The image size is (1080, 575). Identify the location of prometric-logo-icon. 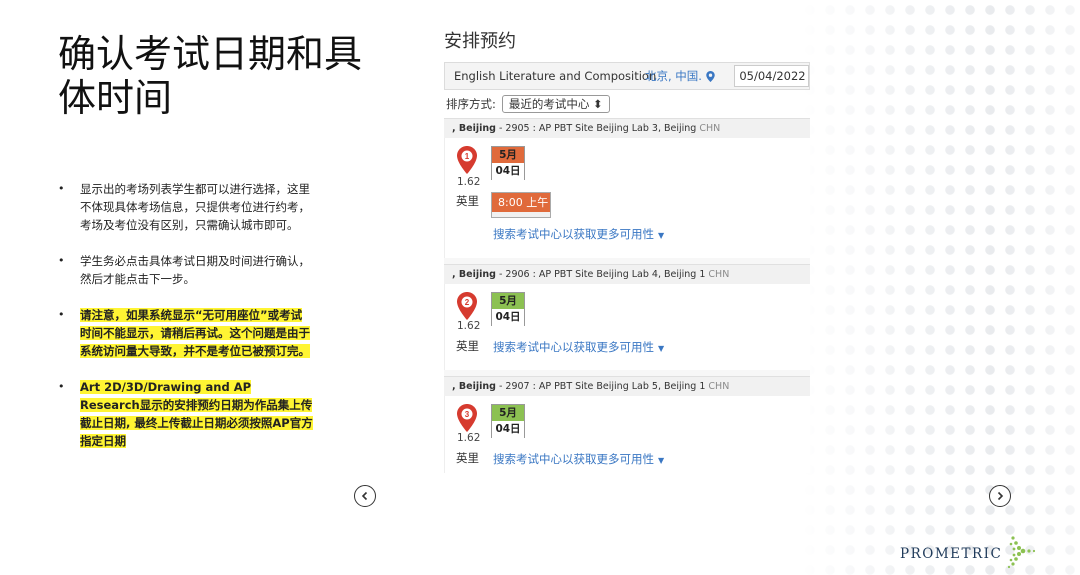
(1021, 552).